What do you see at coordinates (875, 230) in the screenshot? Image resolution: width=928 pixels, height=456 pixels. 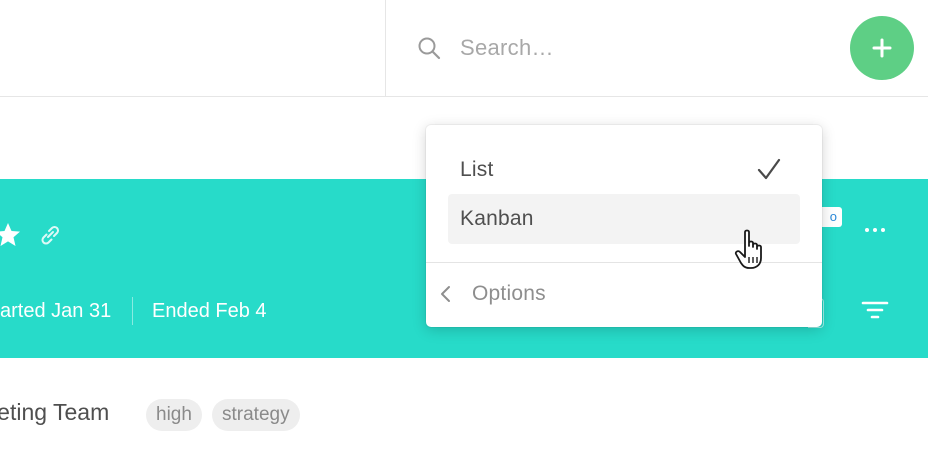 I see `more-icon` at bounding box center [875, 230].